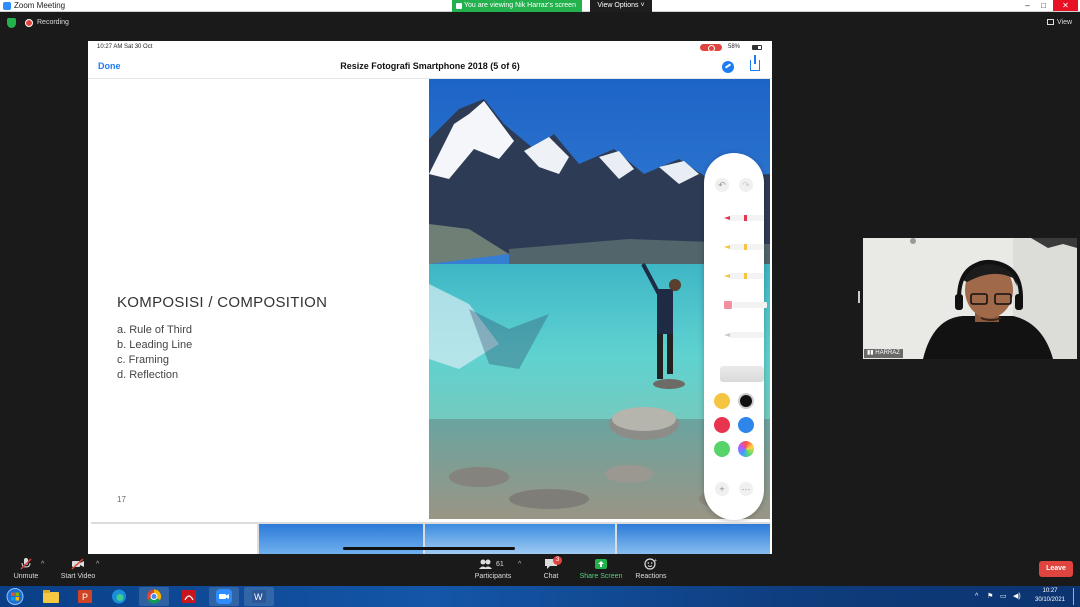  What do you see at coordinates (519, 564) in the screenshot?
I see `participants-chevron-icon: ^` at bounding box center [519, 564].